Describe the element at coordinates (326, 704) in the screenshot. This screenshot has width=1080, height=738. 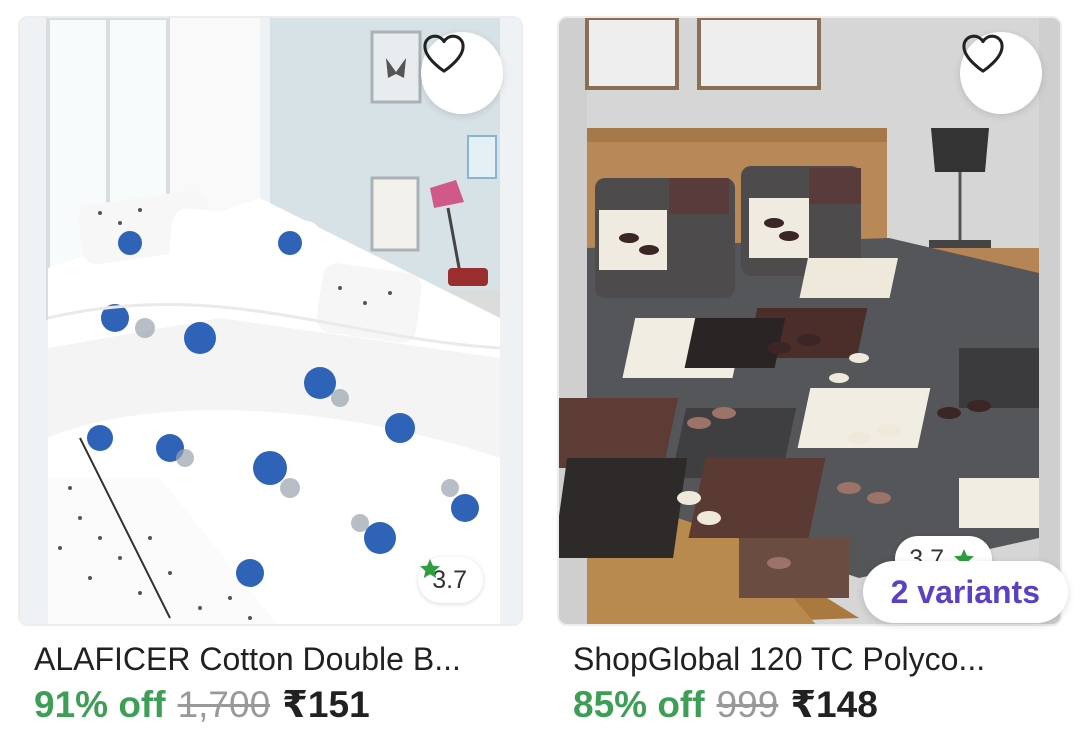
I see `selling-price: ₹151` at that location.